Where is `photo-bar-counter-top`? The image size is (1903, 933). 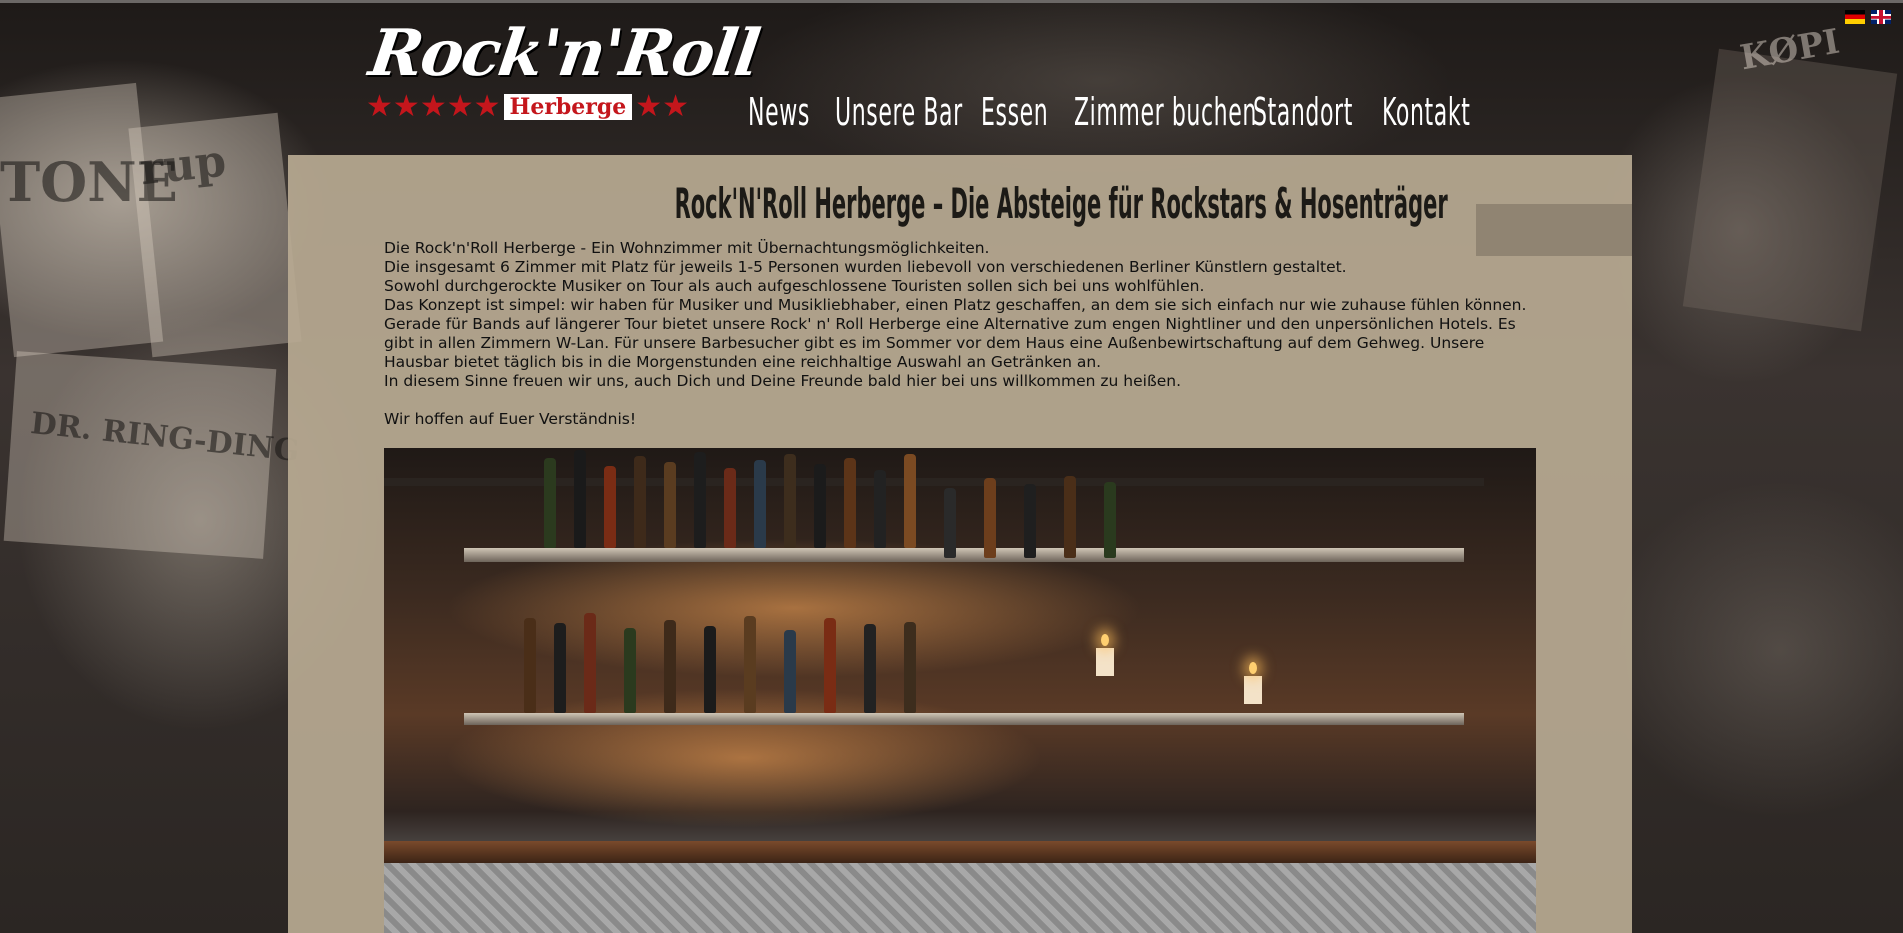
photo-bar-counter-top is located at coordinates (960, 852).